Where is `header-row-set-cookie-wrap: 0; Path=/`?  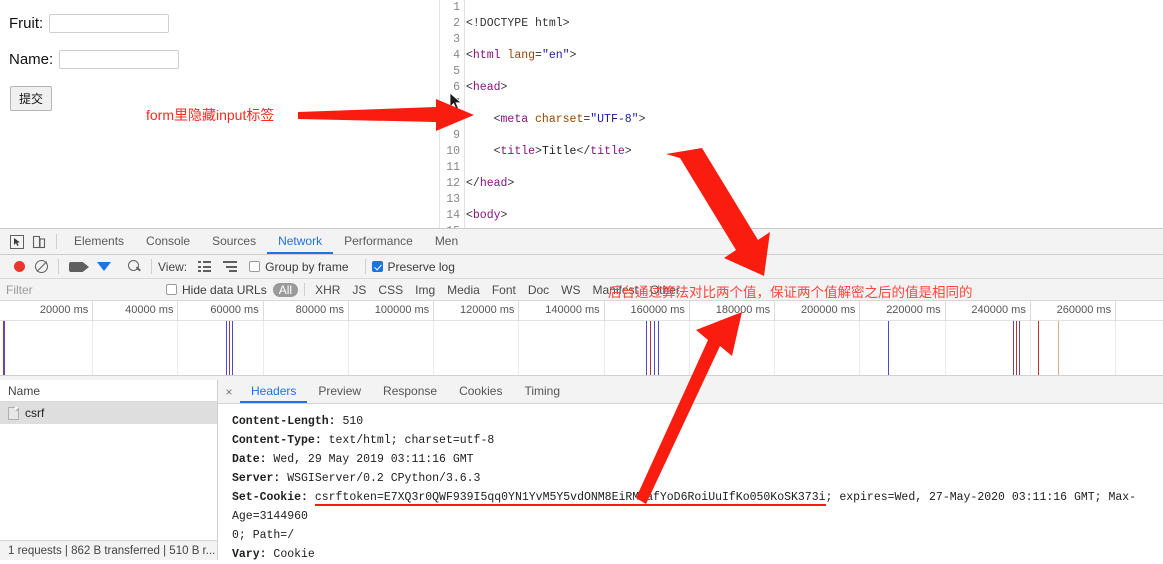 header-row-set-cookie-wrap: 0; Path=/ is located at coordinates (263, 535).